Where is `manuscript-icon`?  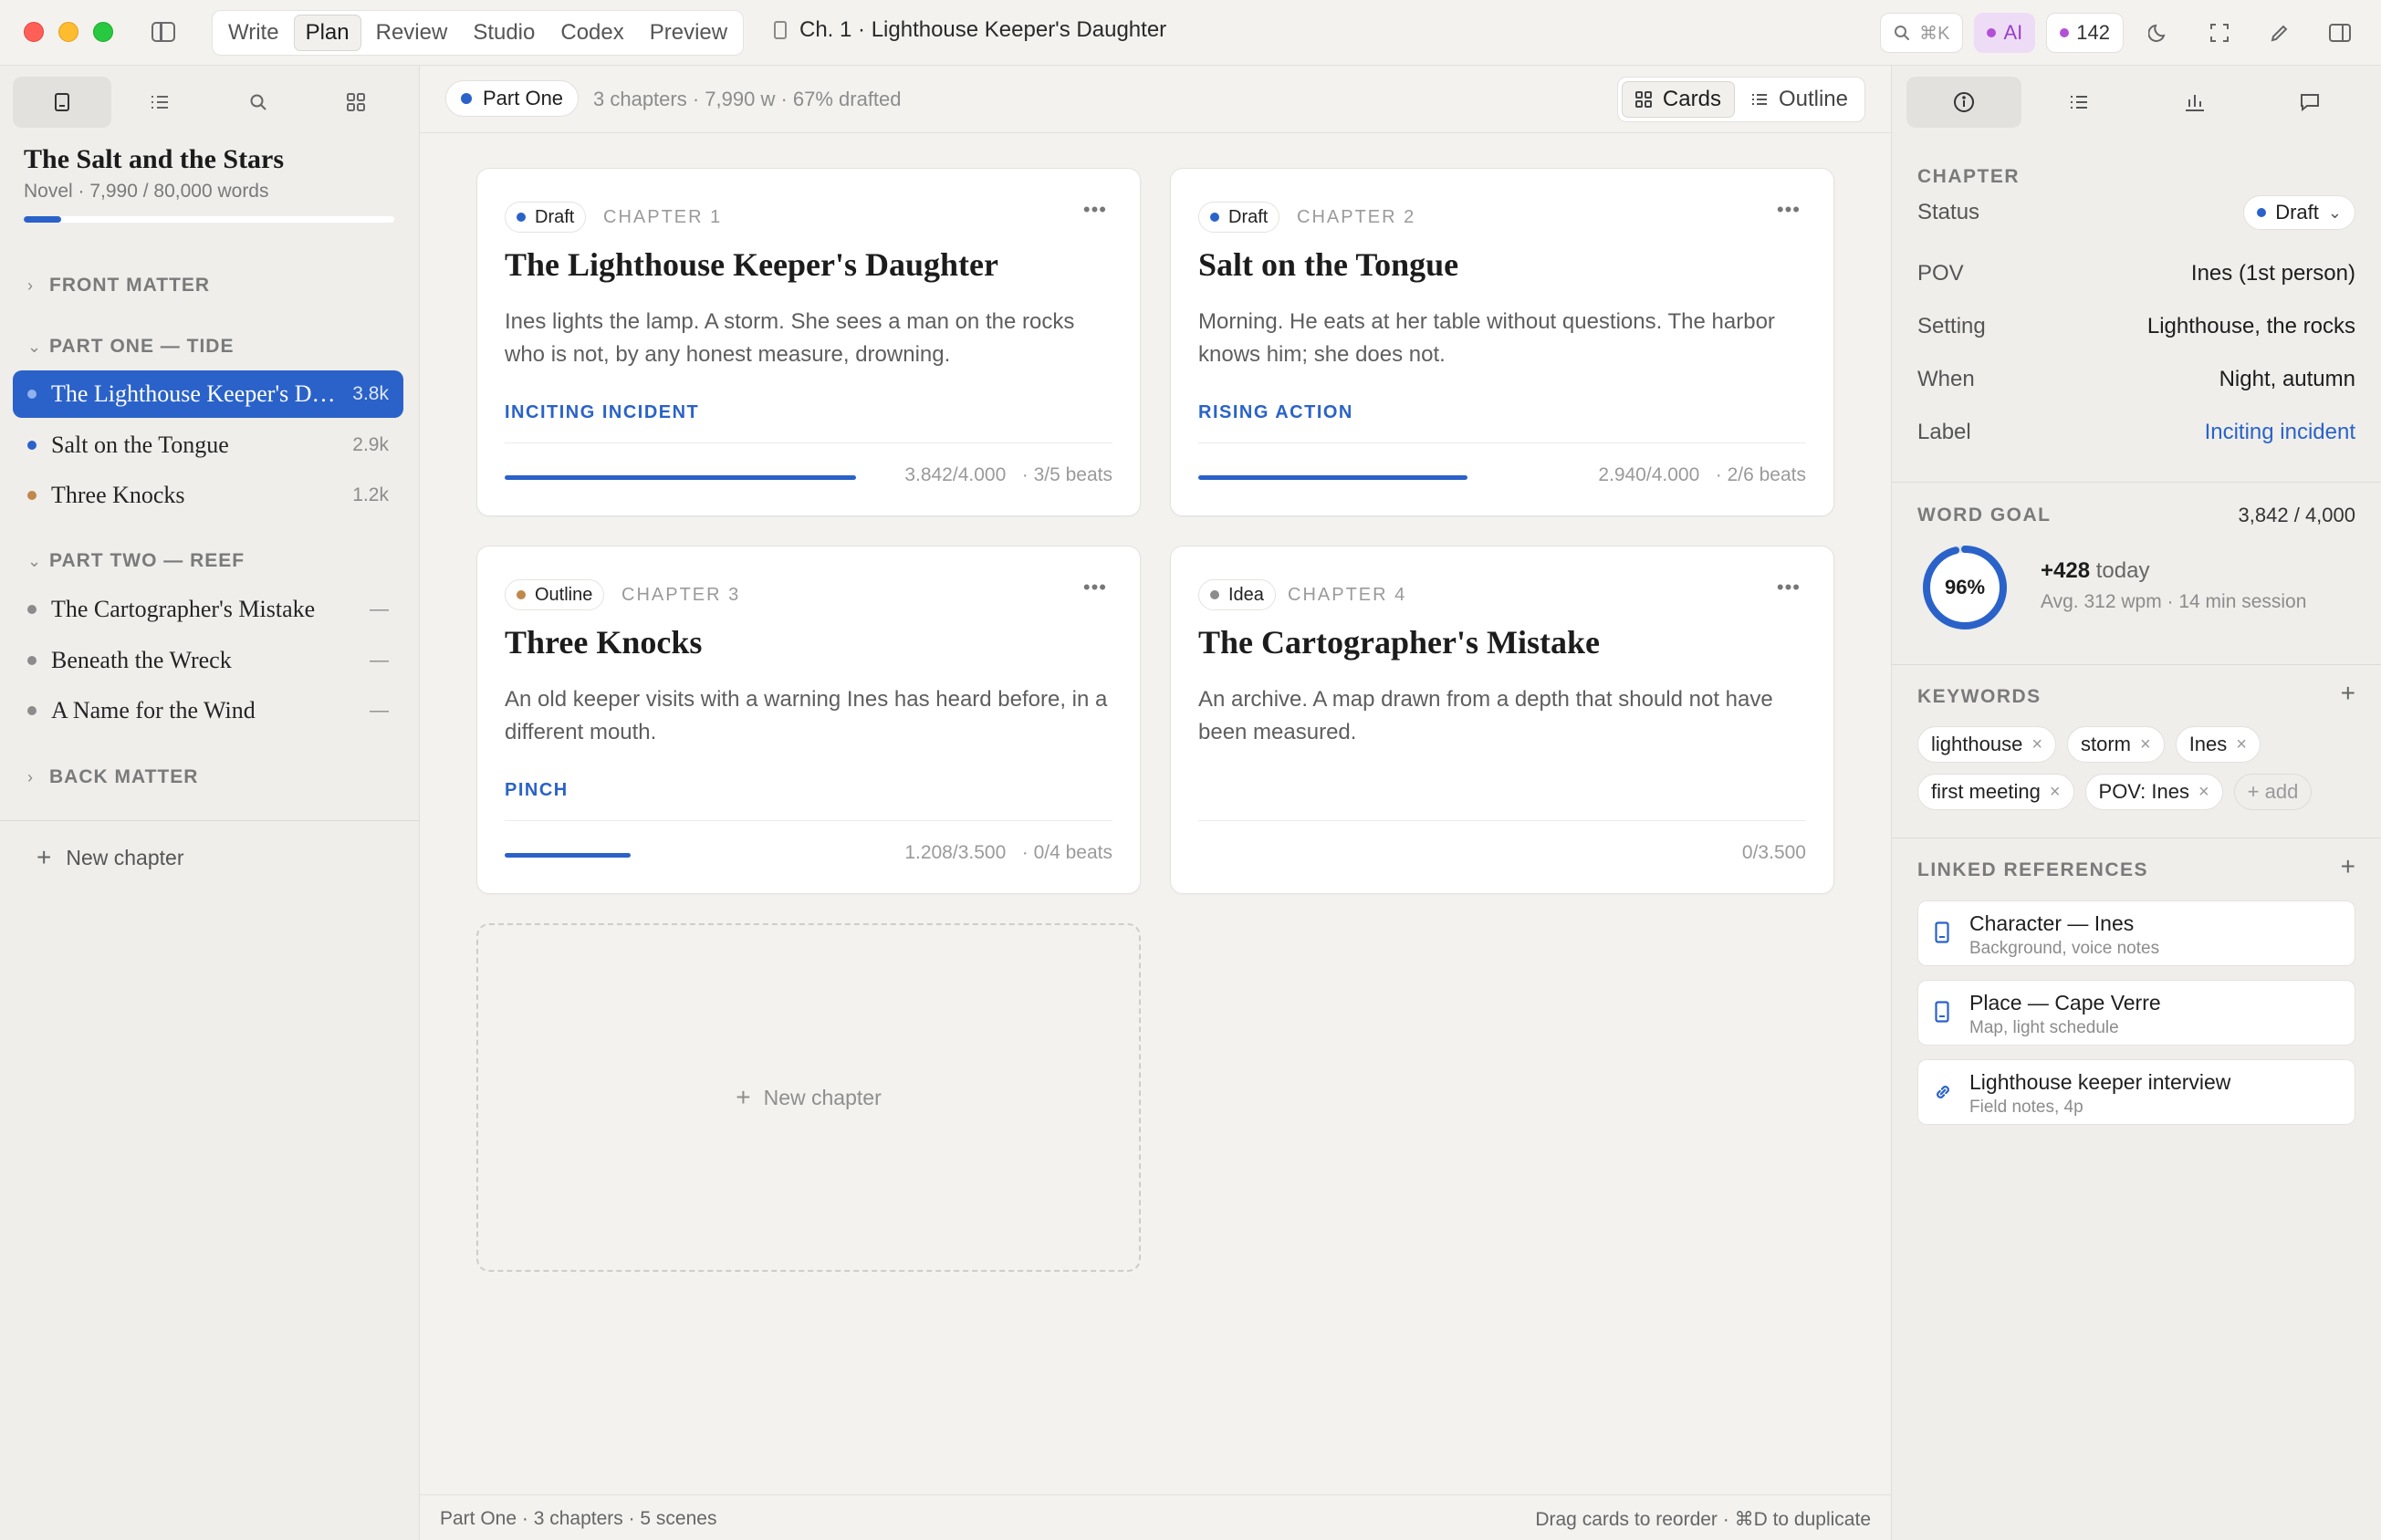
manuscript-icon is located at coordinates (62, 102).